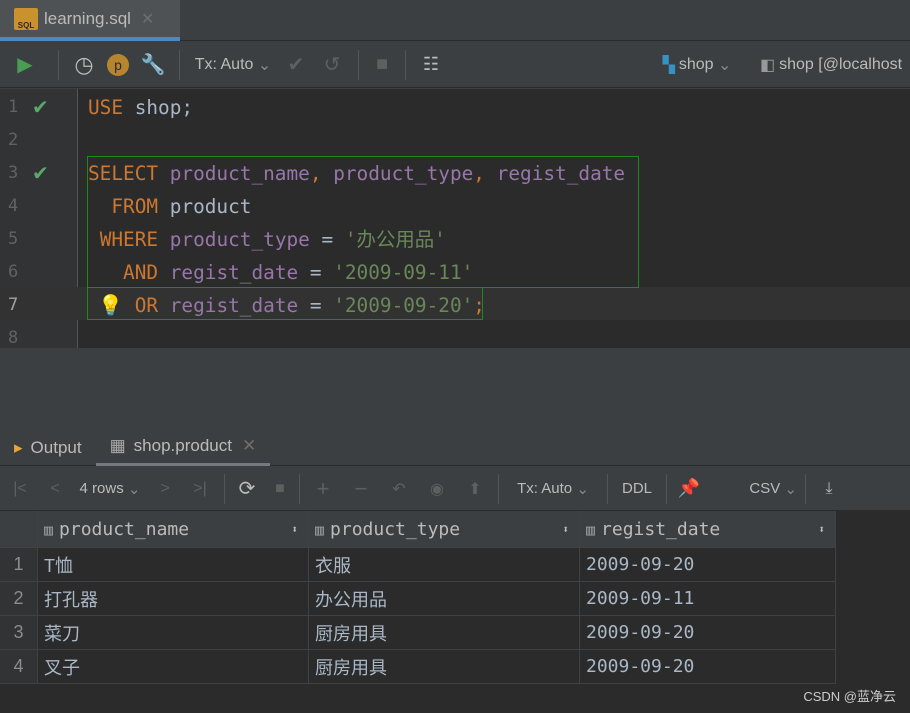 This screenshot has height=713, width=910. Describe the element at coordinates (130, 206) in the screenshot. I see `code-line-4: 4 FROM product` at that location.